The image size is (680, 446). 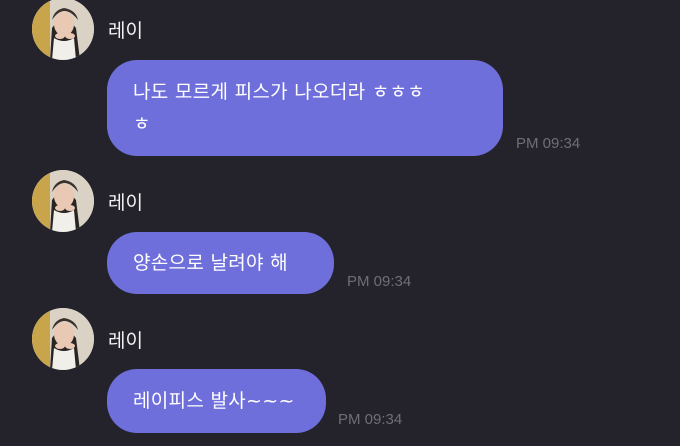 I want to click on message-bubble: 양손으로 날려야 해, so click(x=220, y=263).